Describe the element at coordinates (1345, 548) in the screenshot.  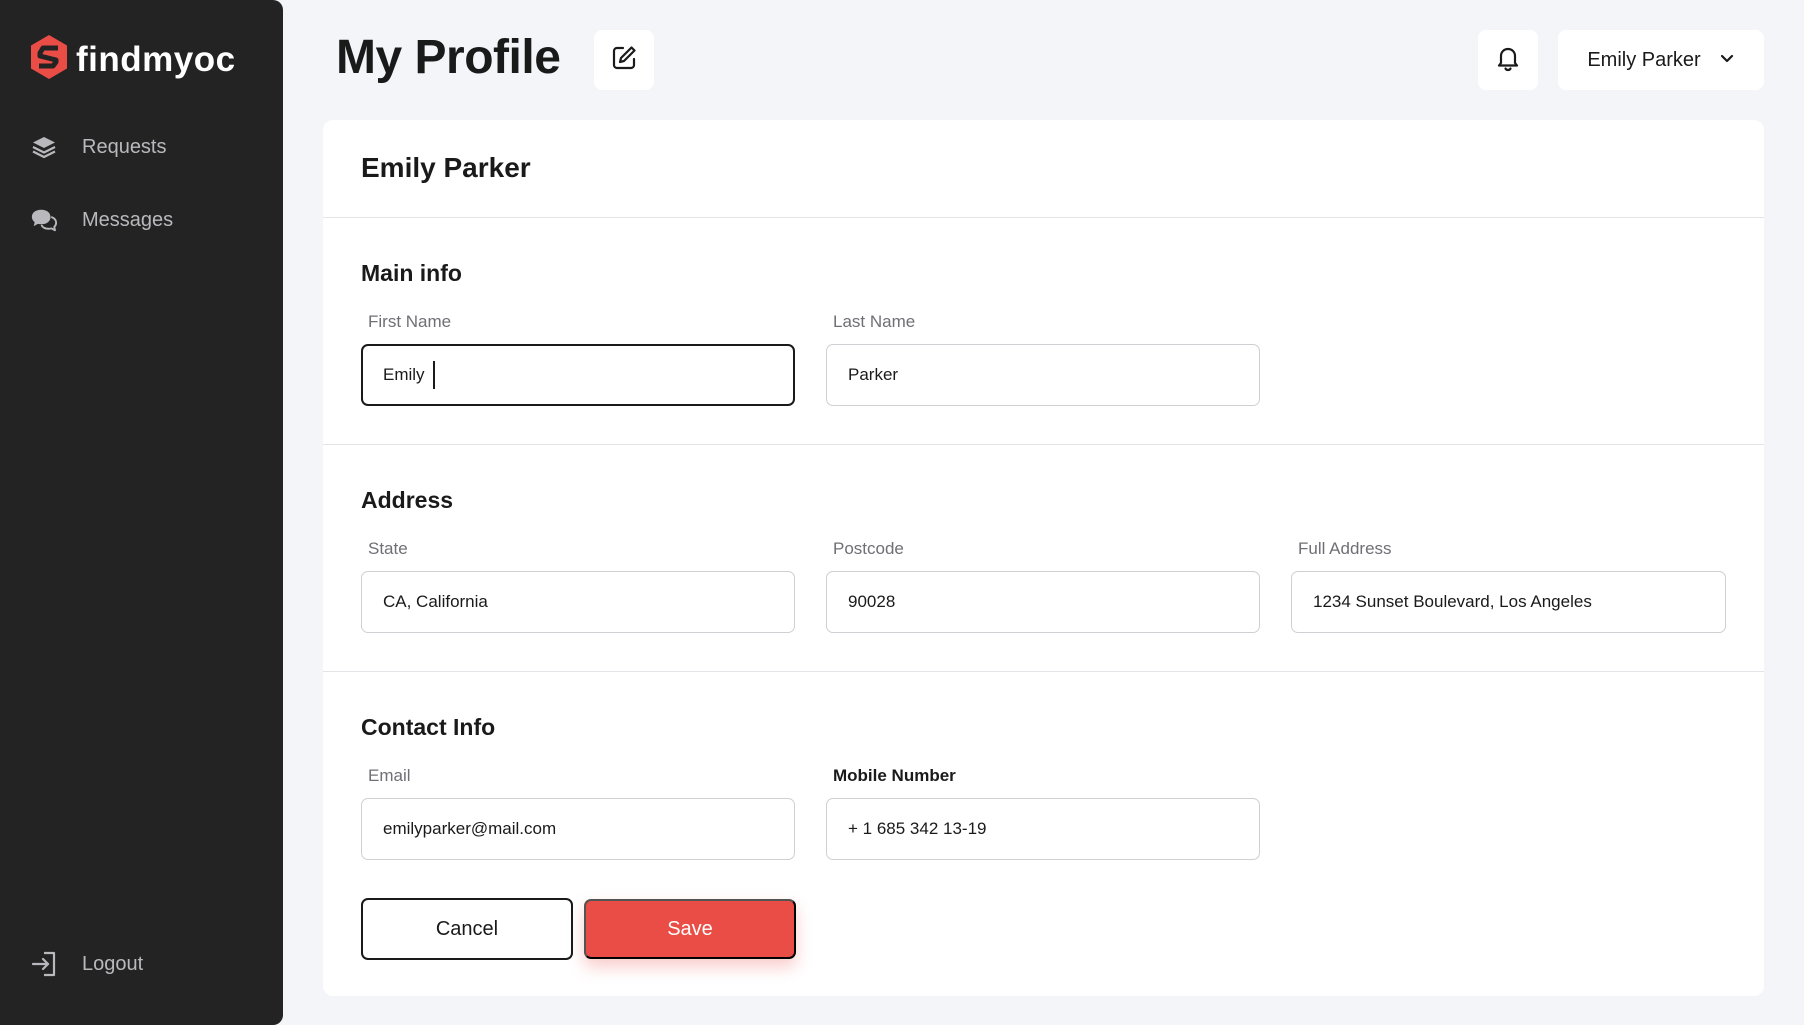
I see `full-address-label: Full Address` at that location.